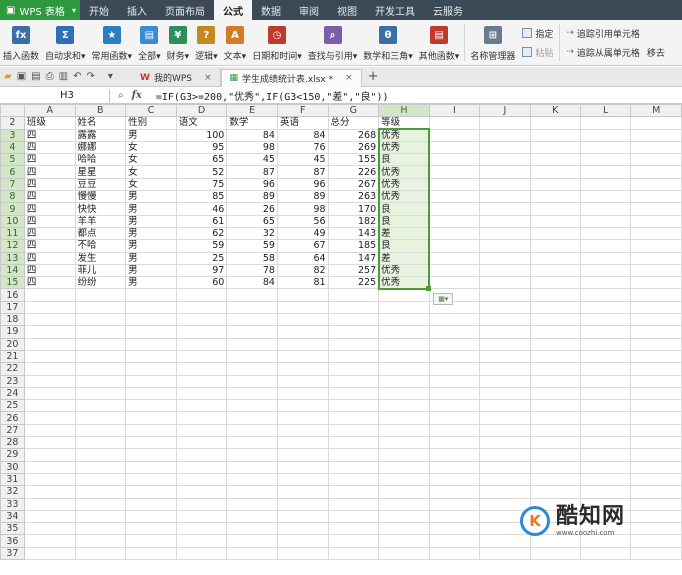 Image resolution: width=682 pixels, height=575 pixels. I want to click on cell: 25, so click(201, 258).